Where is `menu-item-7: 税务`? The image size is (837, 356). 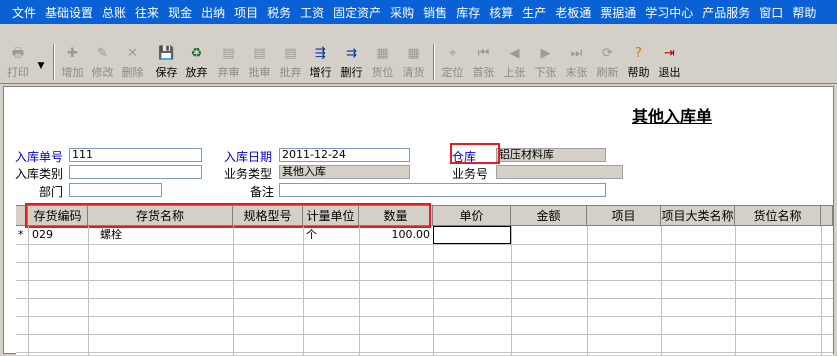 menu-item-7: 税务 is located at coordinates (279, 12).